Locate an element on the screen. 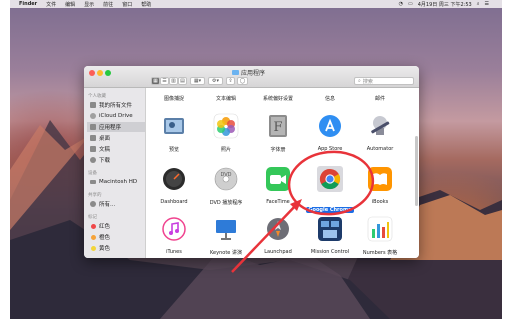 Image resolution: width=509 pixels, height=319 pixels. svg-text: DVD is located at coordinates (225, 175).